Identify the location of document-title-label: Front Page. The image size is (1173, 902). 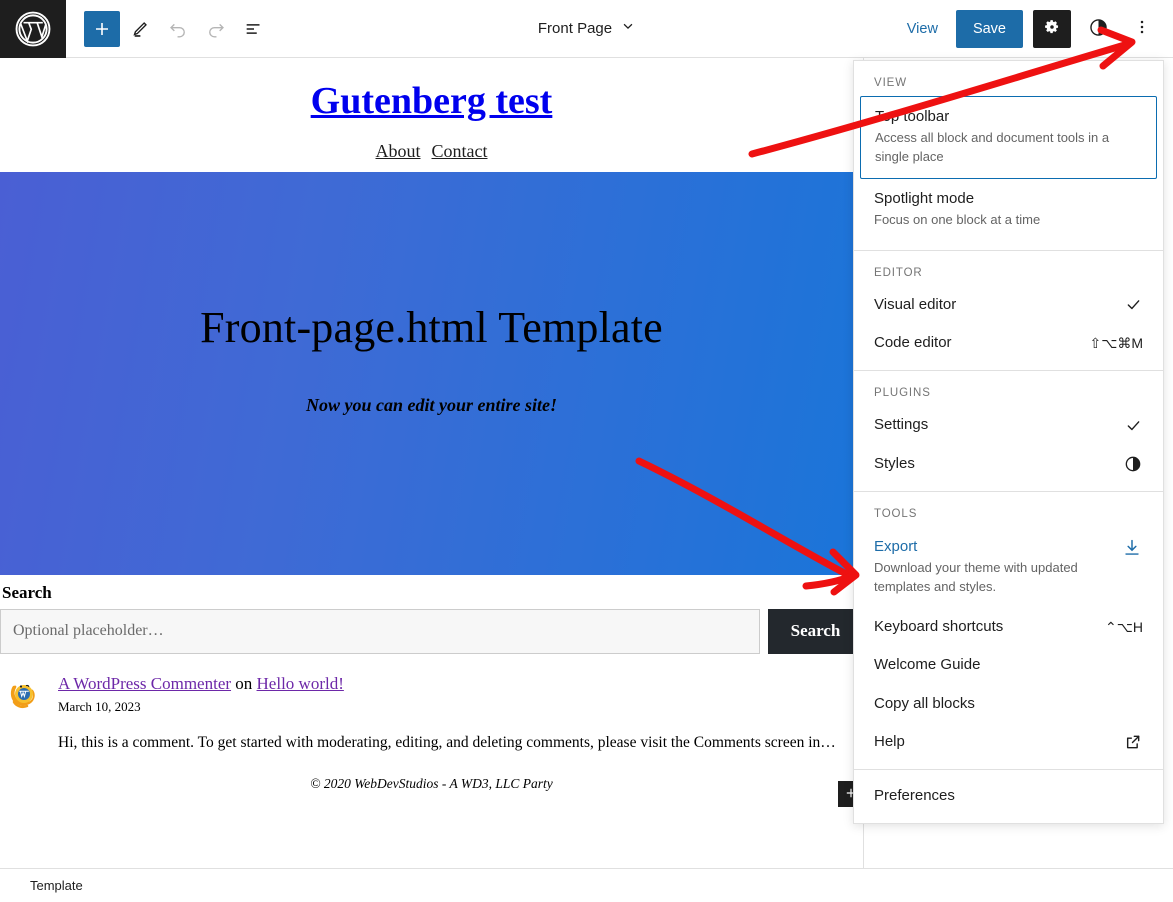
(575, 28).